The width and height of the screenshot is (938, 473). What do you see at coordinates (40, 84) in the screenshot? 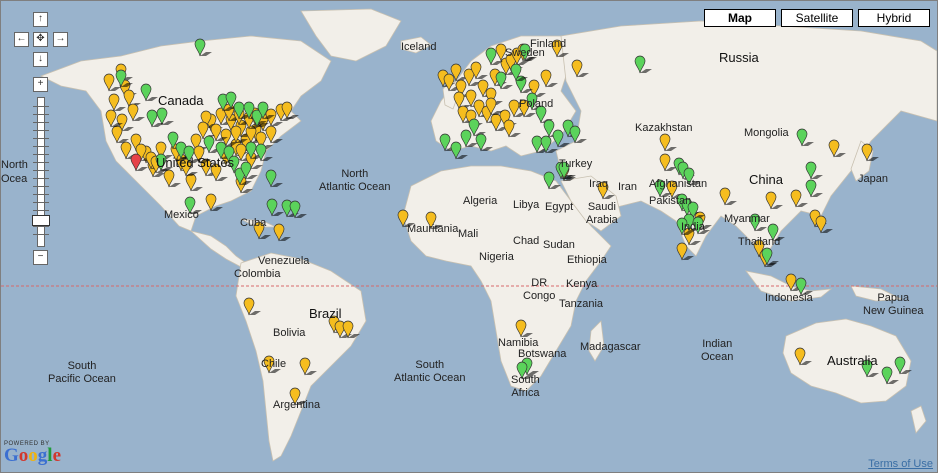
I see `zoom-in-icon: +` at bounding box center [40, 84].